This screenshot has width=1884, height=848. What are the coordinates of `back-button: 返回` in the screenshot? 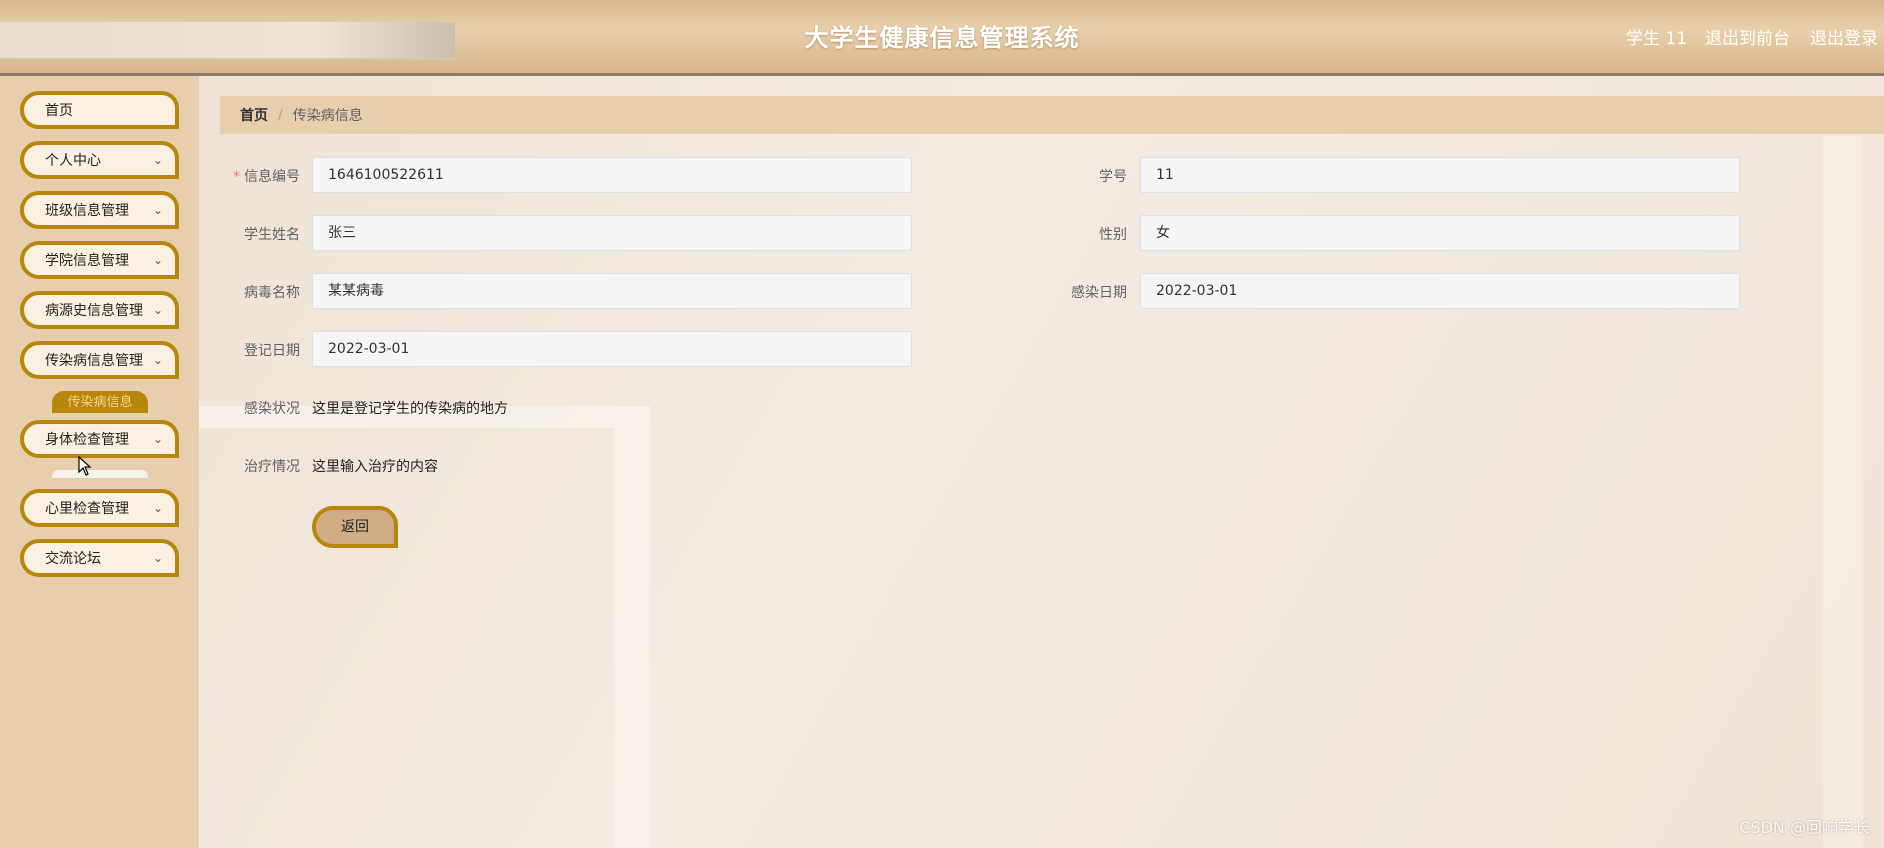 It's located at (355, 527).